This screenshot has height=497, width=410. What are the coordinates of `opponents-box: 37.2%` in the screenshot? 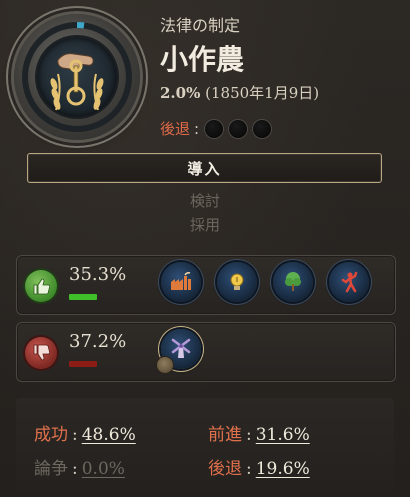 It's located at (206, 352).